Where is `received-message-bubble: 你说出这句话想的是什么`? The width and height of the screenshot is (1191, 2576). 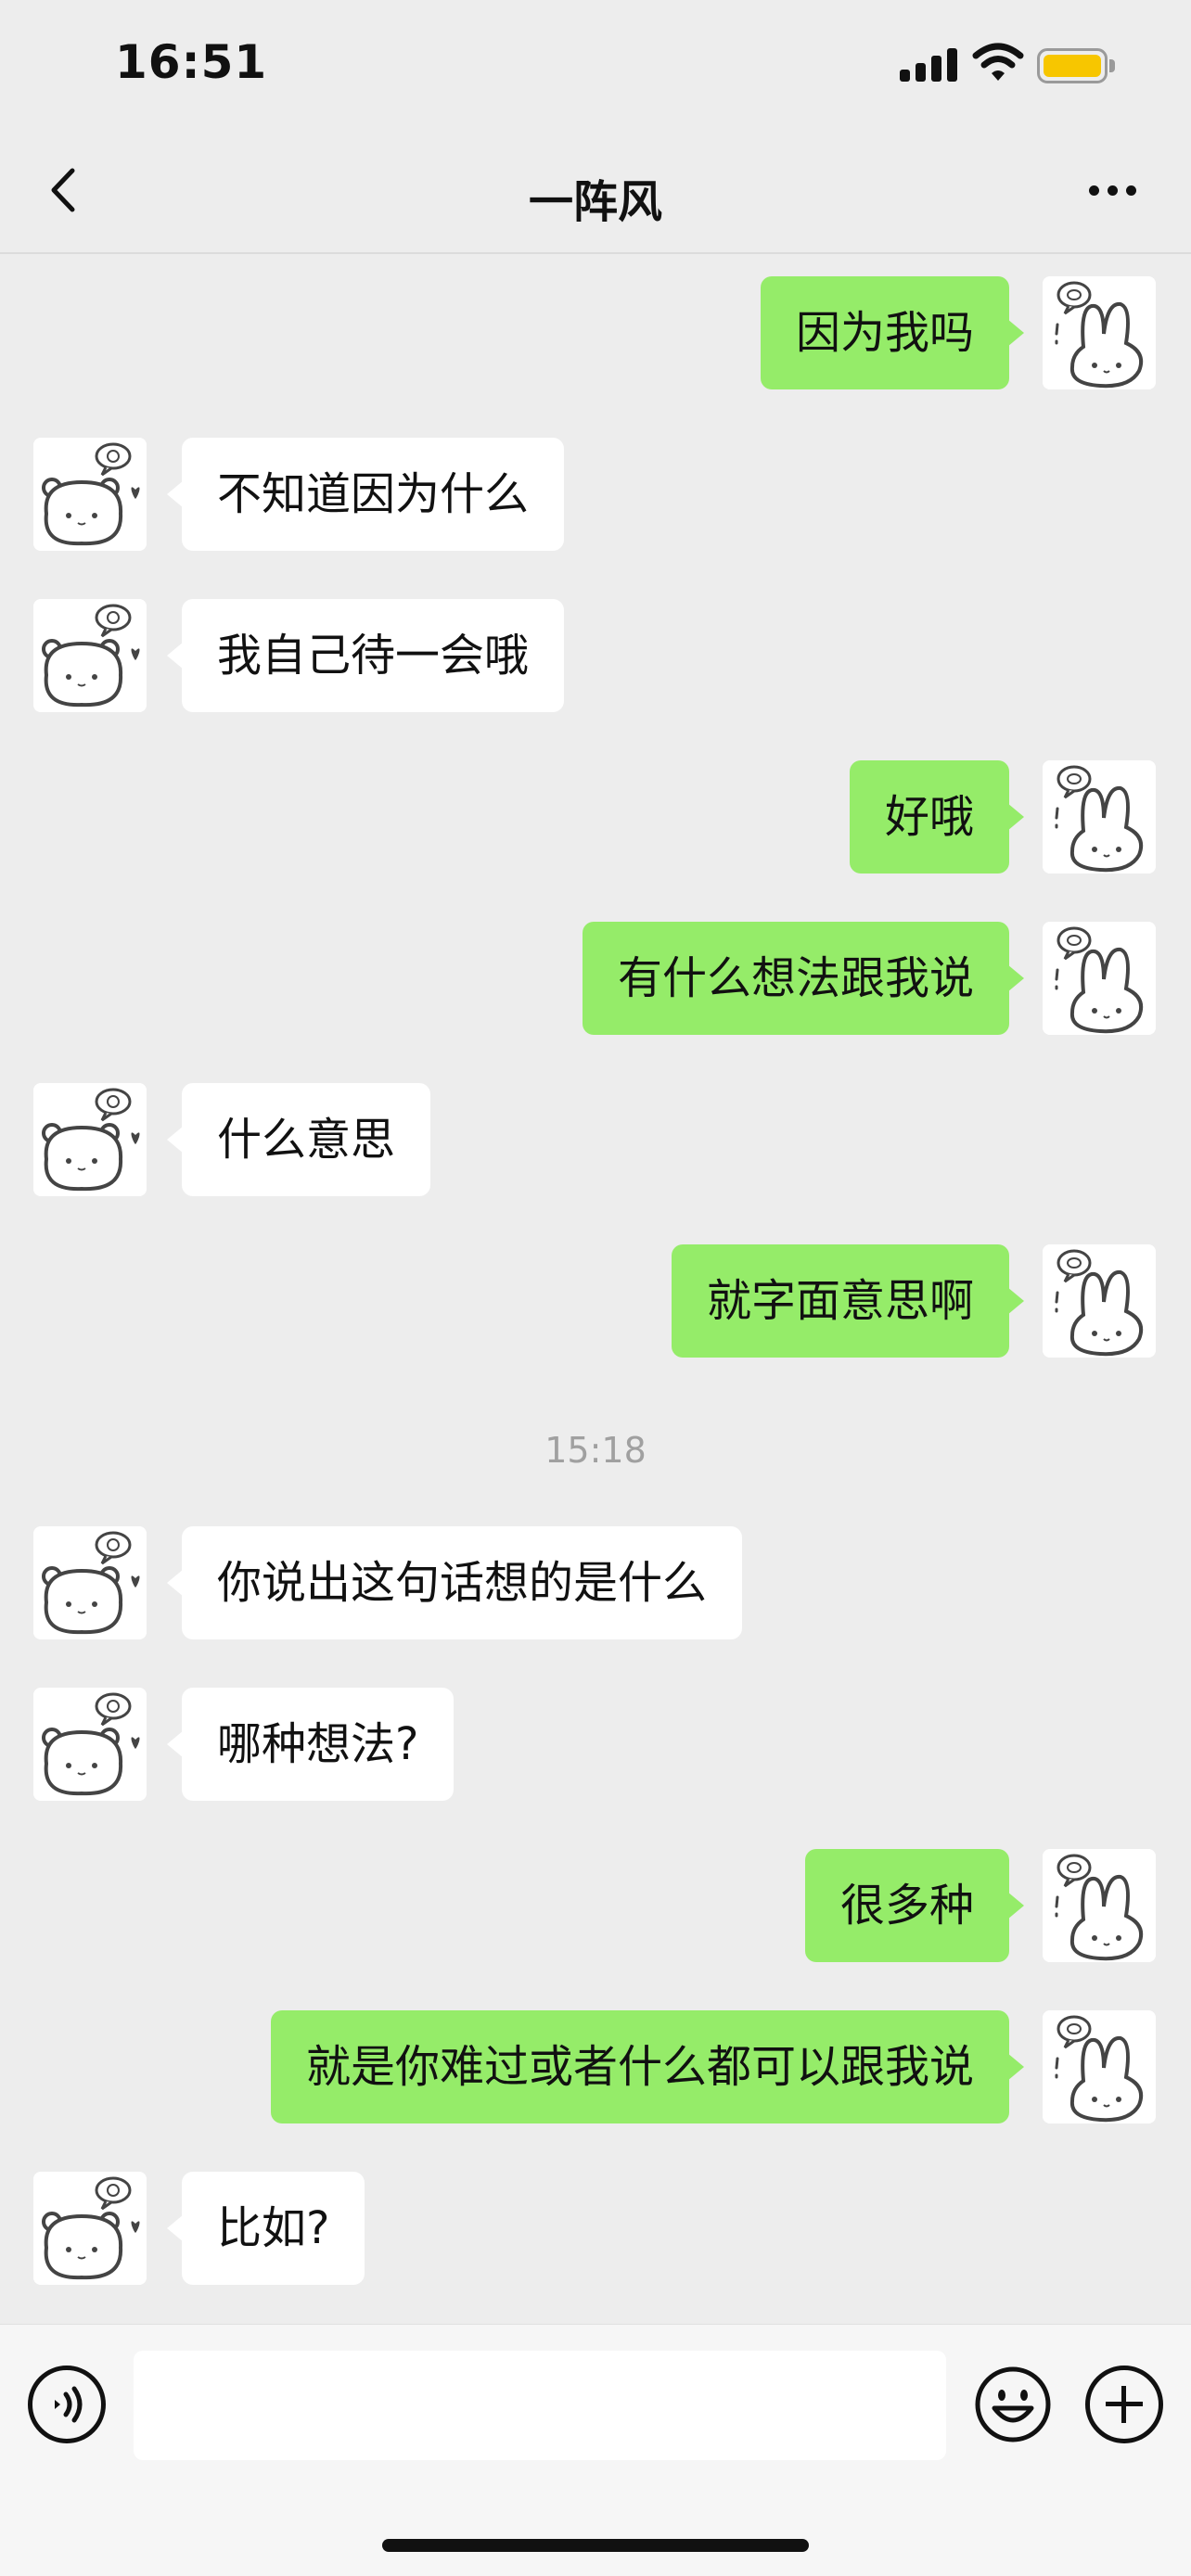 received-message-bubble: 你说出这句话想的是什么 is located at coordinates (454, 1582).